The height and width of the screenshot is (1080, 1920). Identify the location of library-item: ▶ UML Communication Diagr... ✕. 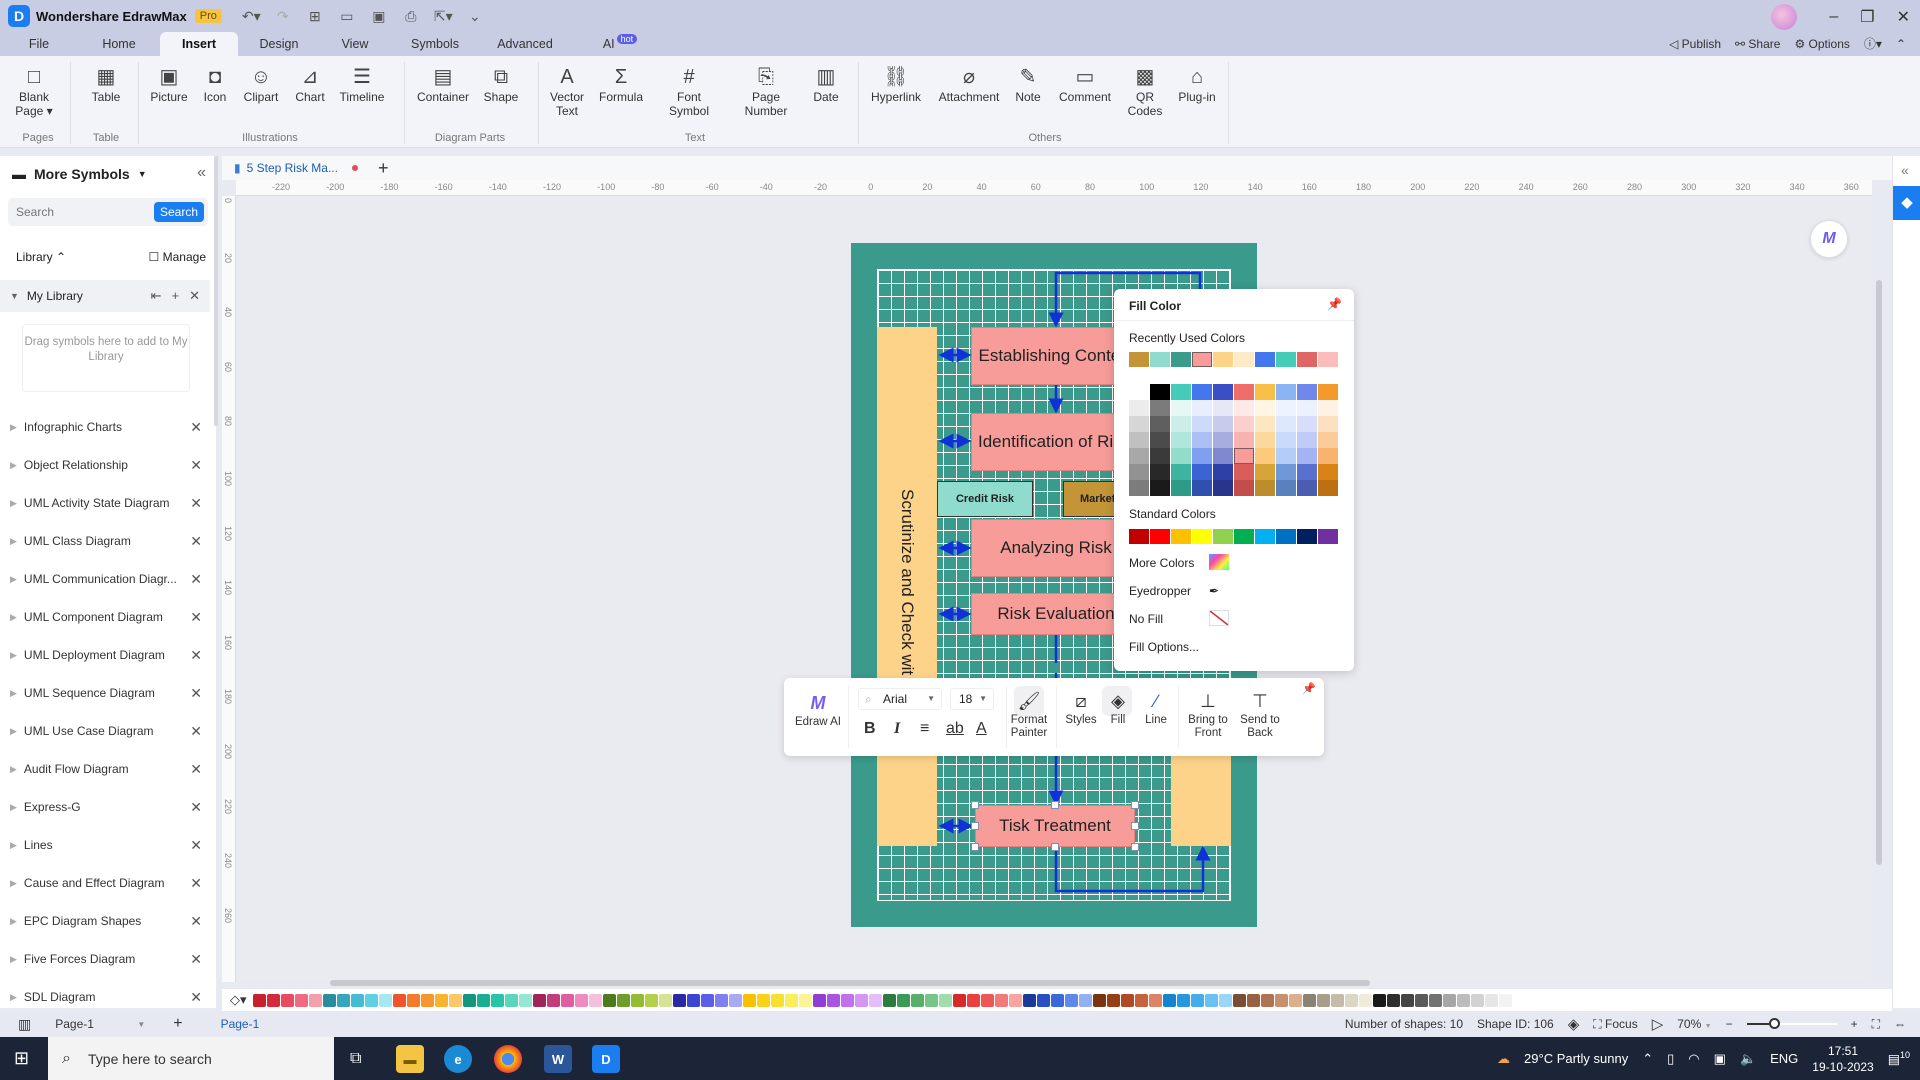
(108, 579).